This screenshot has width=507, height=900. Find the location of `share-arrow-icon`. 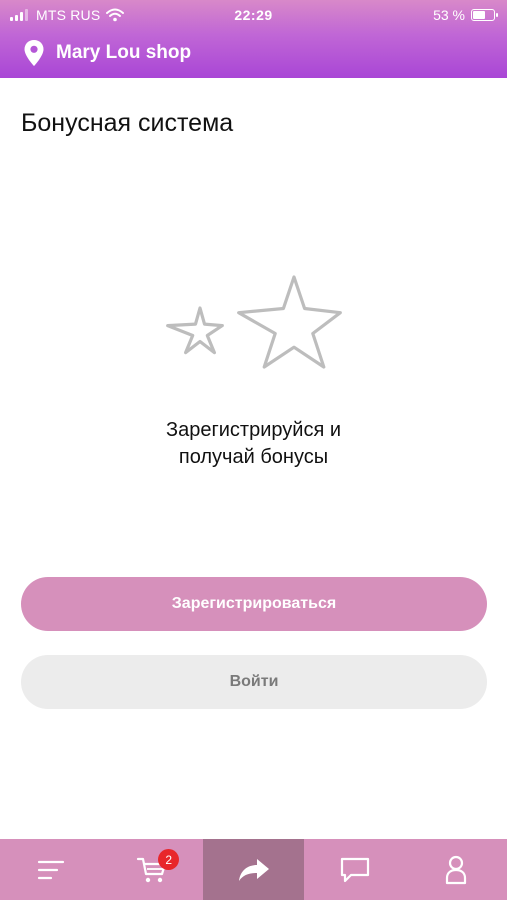

share-arrow-icon is located at coordinates (253, 869).